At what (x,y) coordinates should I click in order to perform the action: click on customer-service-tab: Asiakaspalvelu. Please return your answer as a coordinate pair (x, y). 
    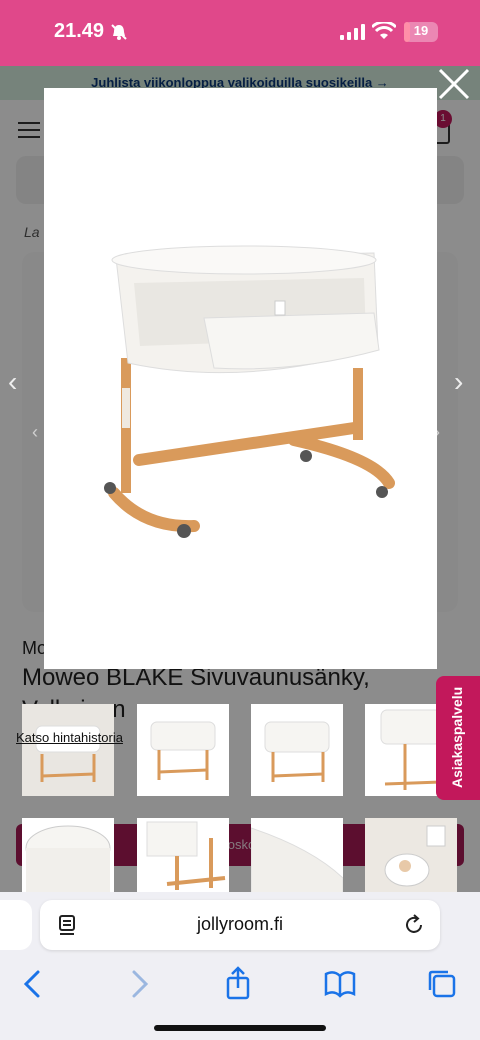
    Looking at the image, I should click on (458, 738).